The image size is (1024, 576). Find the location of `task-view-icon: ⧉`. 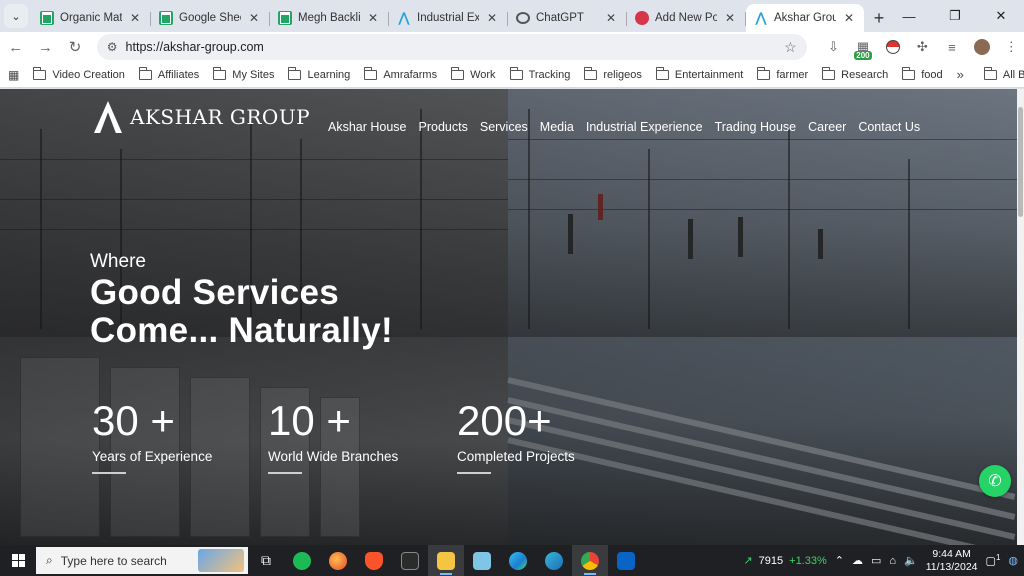

task-view-icon: ⧉ is located at coordinates (266, 560).